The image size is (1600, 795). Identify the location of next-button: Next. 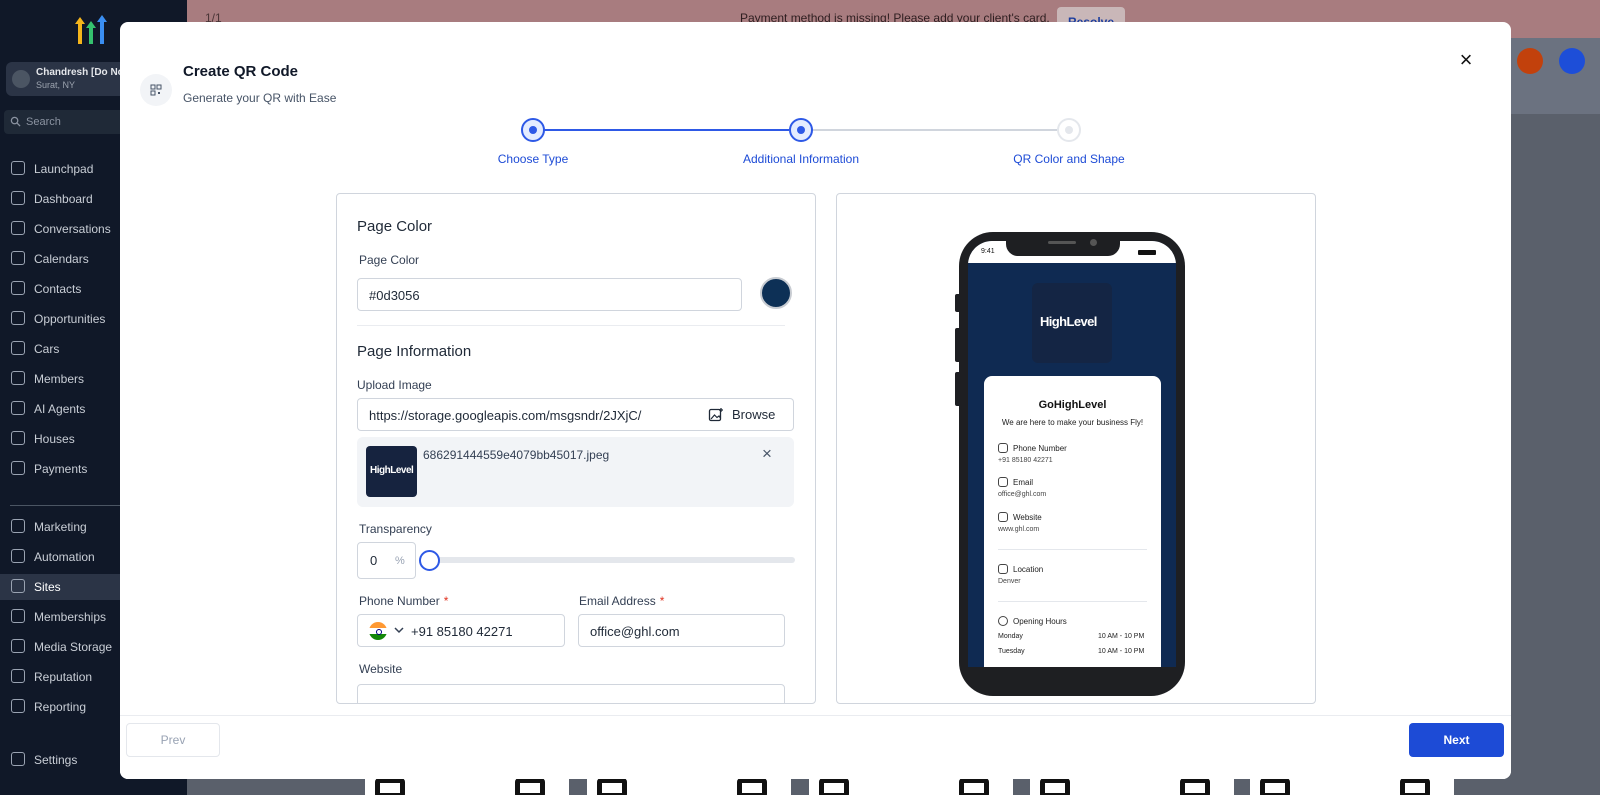
(1456, 740).